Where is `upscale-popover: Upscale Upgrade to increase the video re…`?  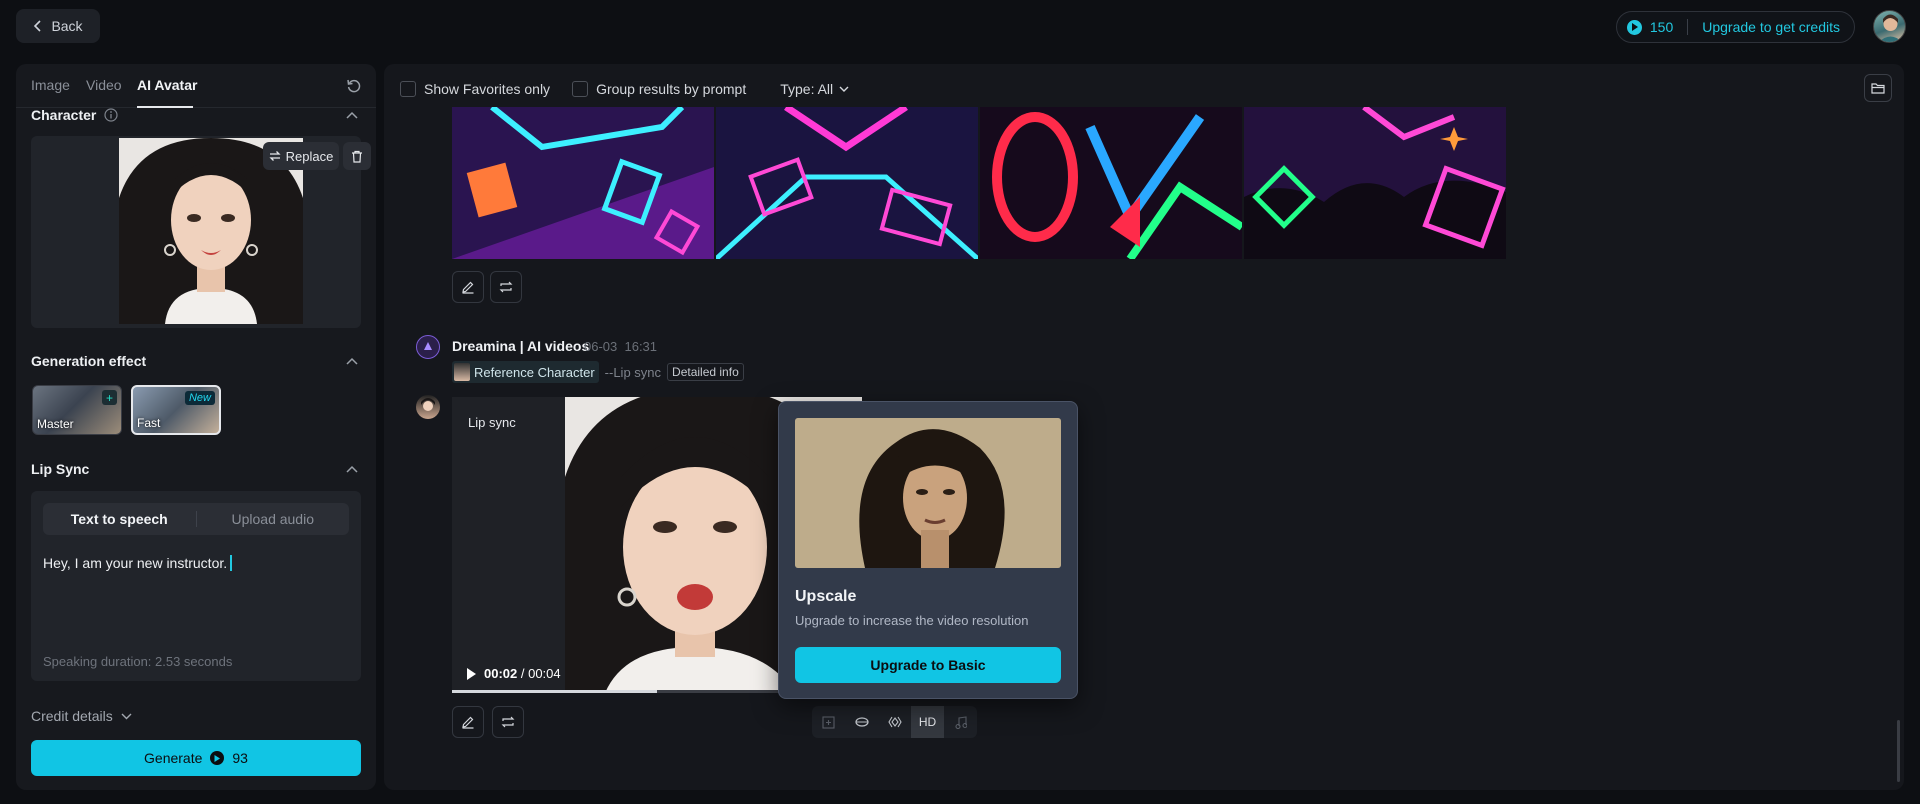 upscale-popover: Upscale Upgrade to increase the video re… is located at coordinates (928, 550).